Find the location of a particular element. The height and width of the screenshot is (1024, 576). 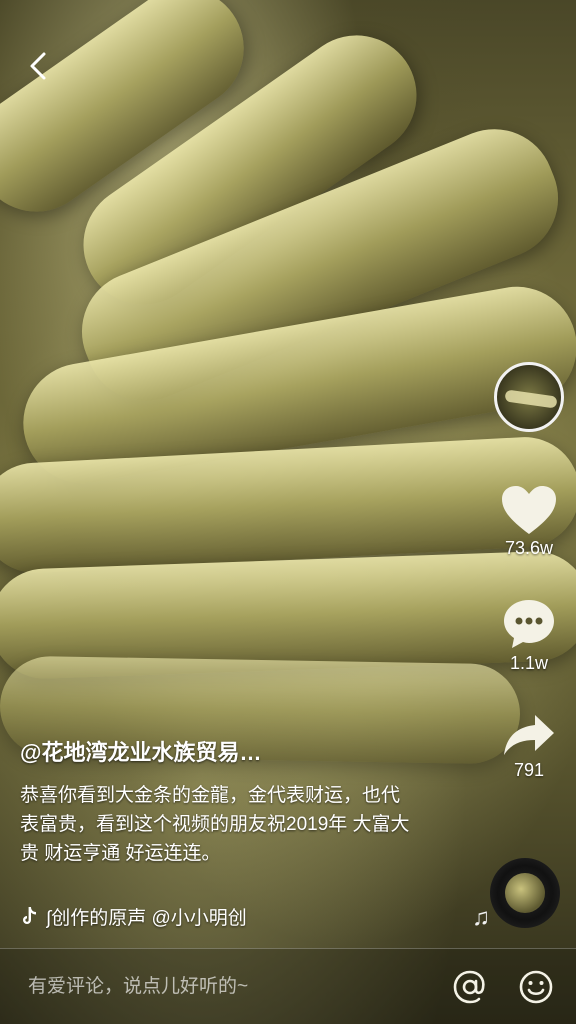

comment-bubble-icon is located at coordinates (529, 624).